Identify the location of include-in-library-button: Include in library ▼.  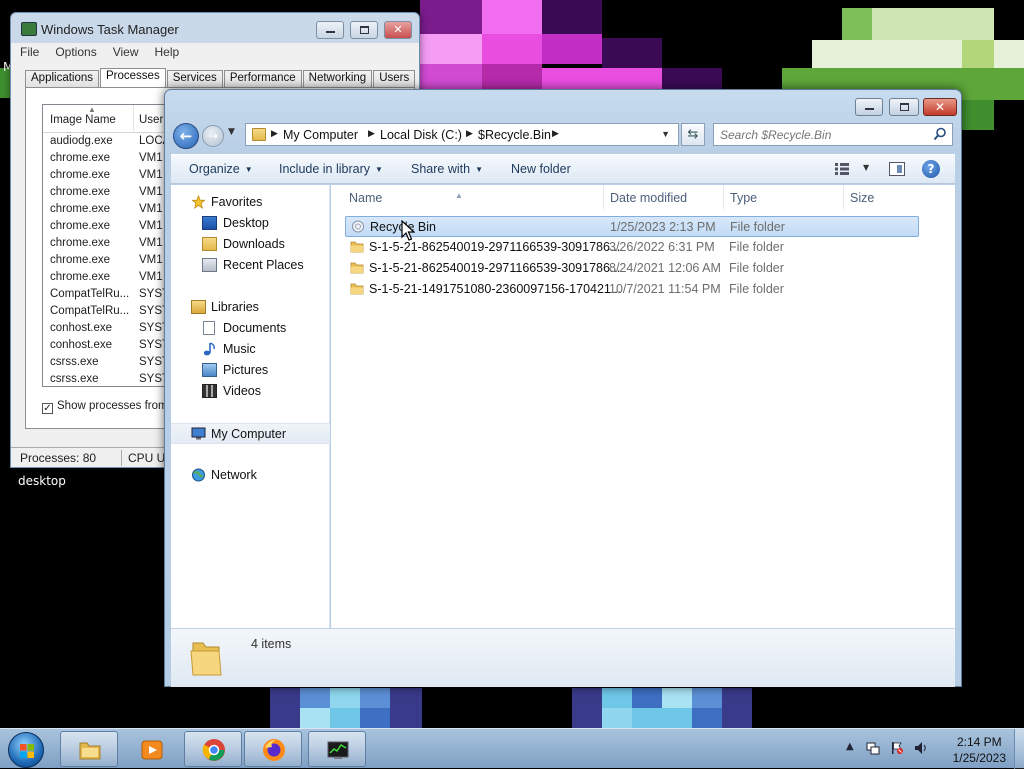
(331, 169).